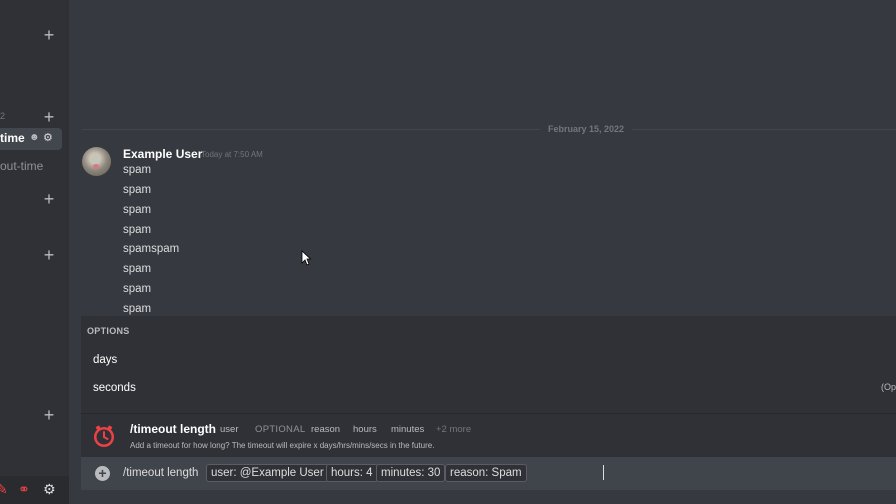 This screenshot has width=896, height=504. Describe the element at coordinates (104, 436) in the screenshot. I see `clock-icon` at that location.